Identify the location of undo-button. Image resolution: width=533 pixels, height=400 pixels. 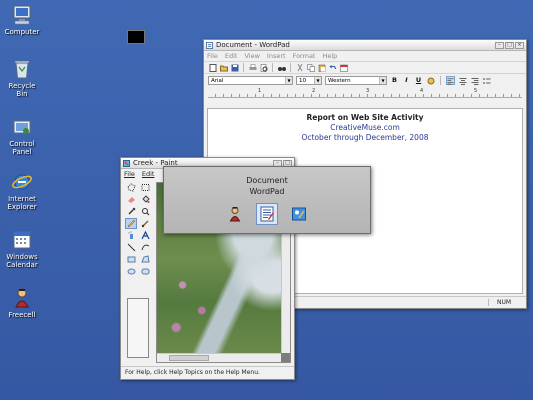
(332, 67).